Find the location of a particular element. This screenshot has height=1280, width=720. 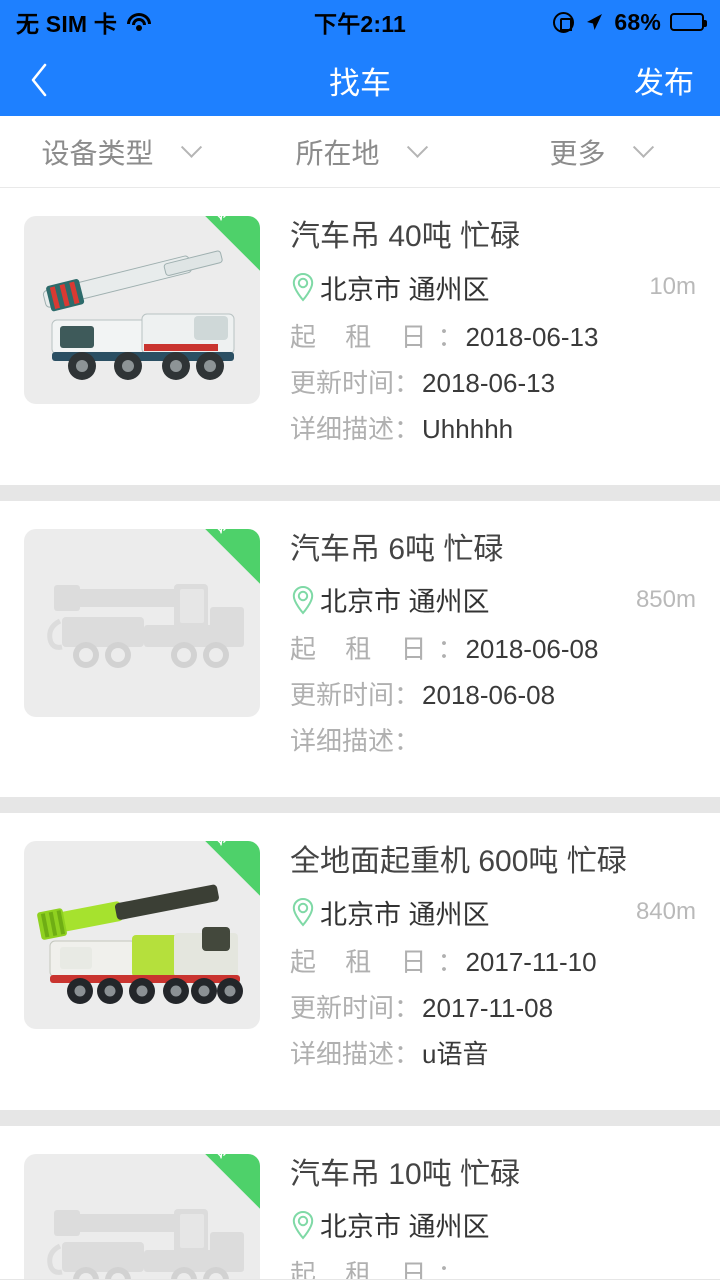

listing-location-row: 北京市 通州区 10m is located at coordinates (493, 287).